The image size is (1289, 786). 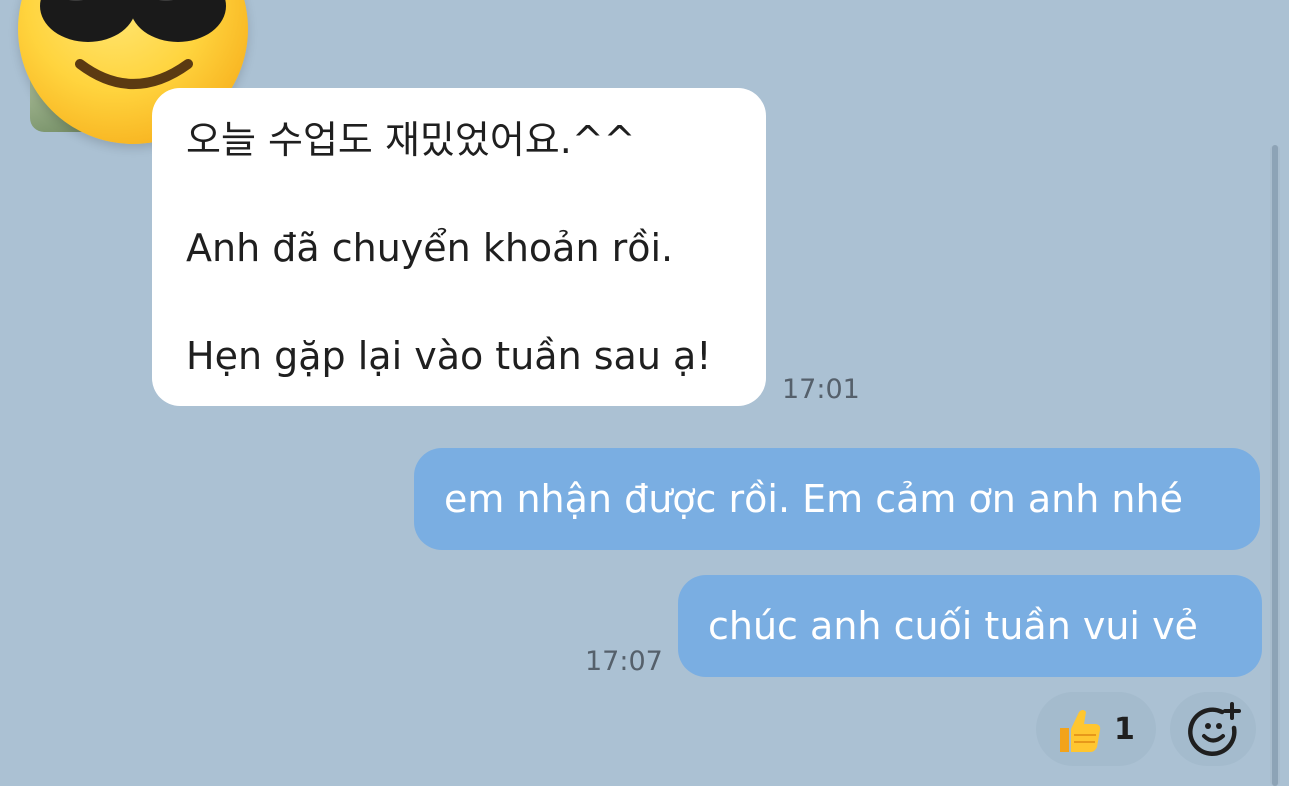 I want to click on outgoing-message-bubble: em nhận được rồi. Em cảm ơn anh nhé, so click(x=837, y=499).